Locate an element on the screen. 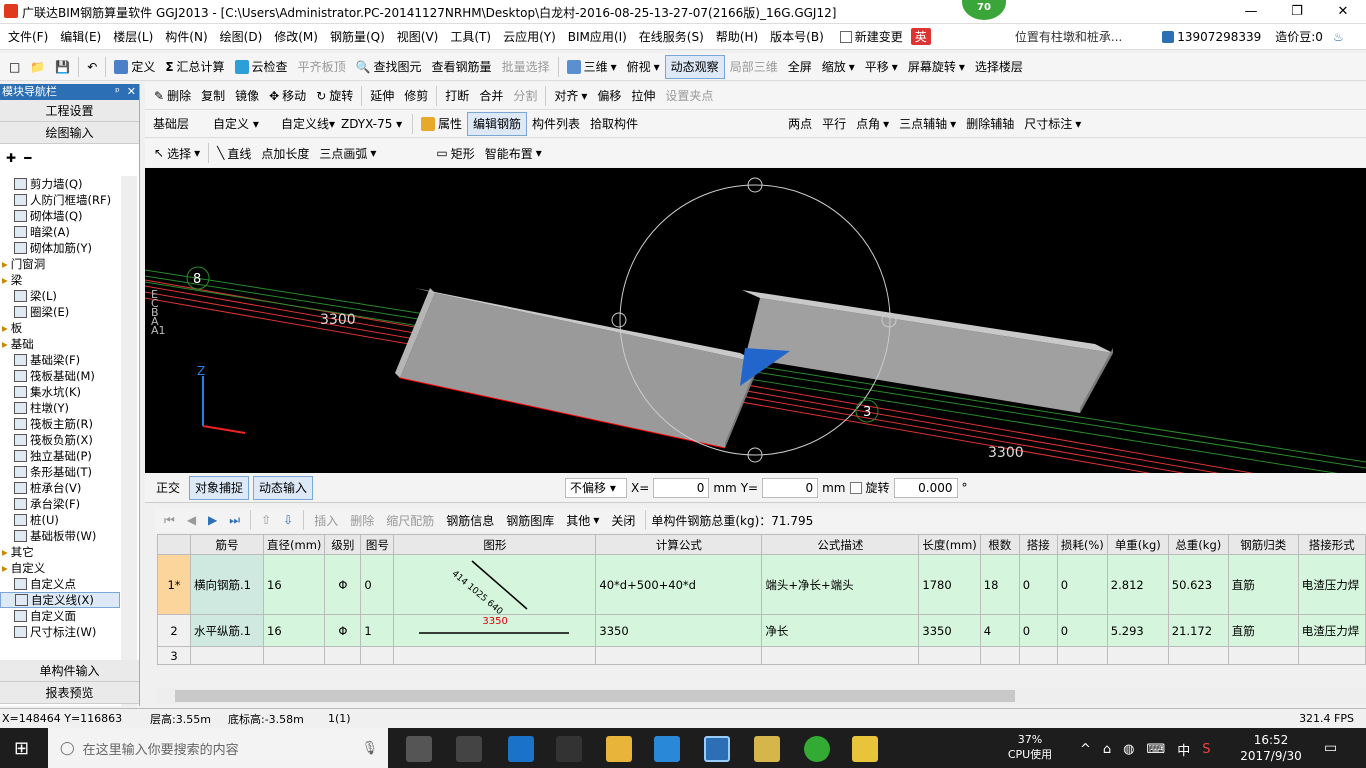 This screenshot has height=768, width=1366. offset-button: 偏移 is located at coordinates (609, 96).